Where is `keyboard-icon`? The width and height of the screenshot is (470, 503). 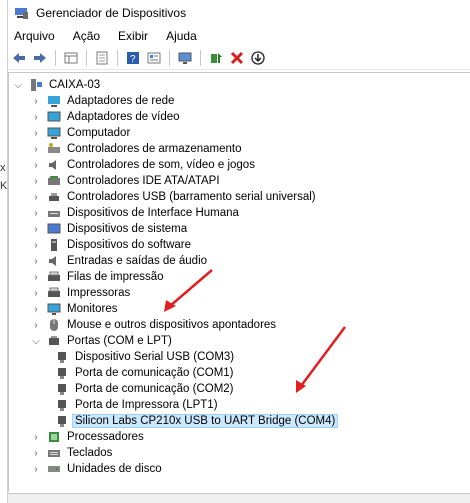
keyboard-icon is located at coordinates (54, 453).